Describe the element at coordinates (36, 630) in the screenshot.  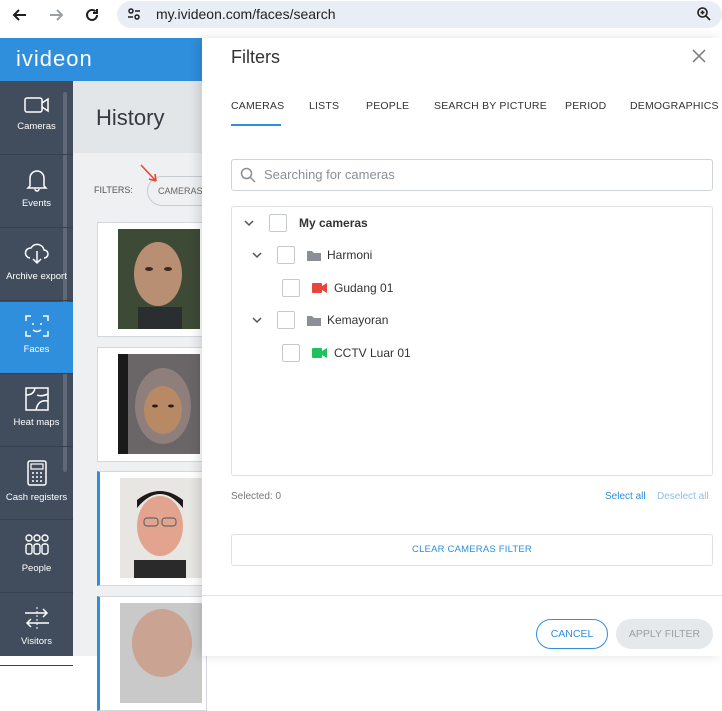
I see `sidebar-item-visitors: Visitors` at that location.